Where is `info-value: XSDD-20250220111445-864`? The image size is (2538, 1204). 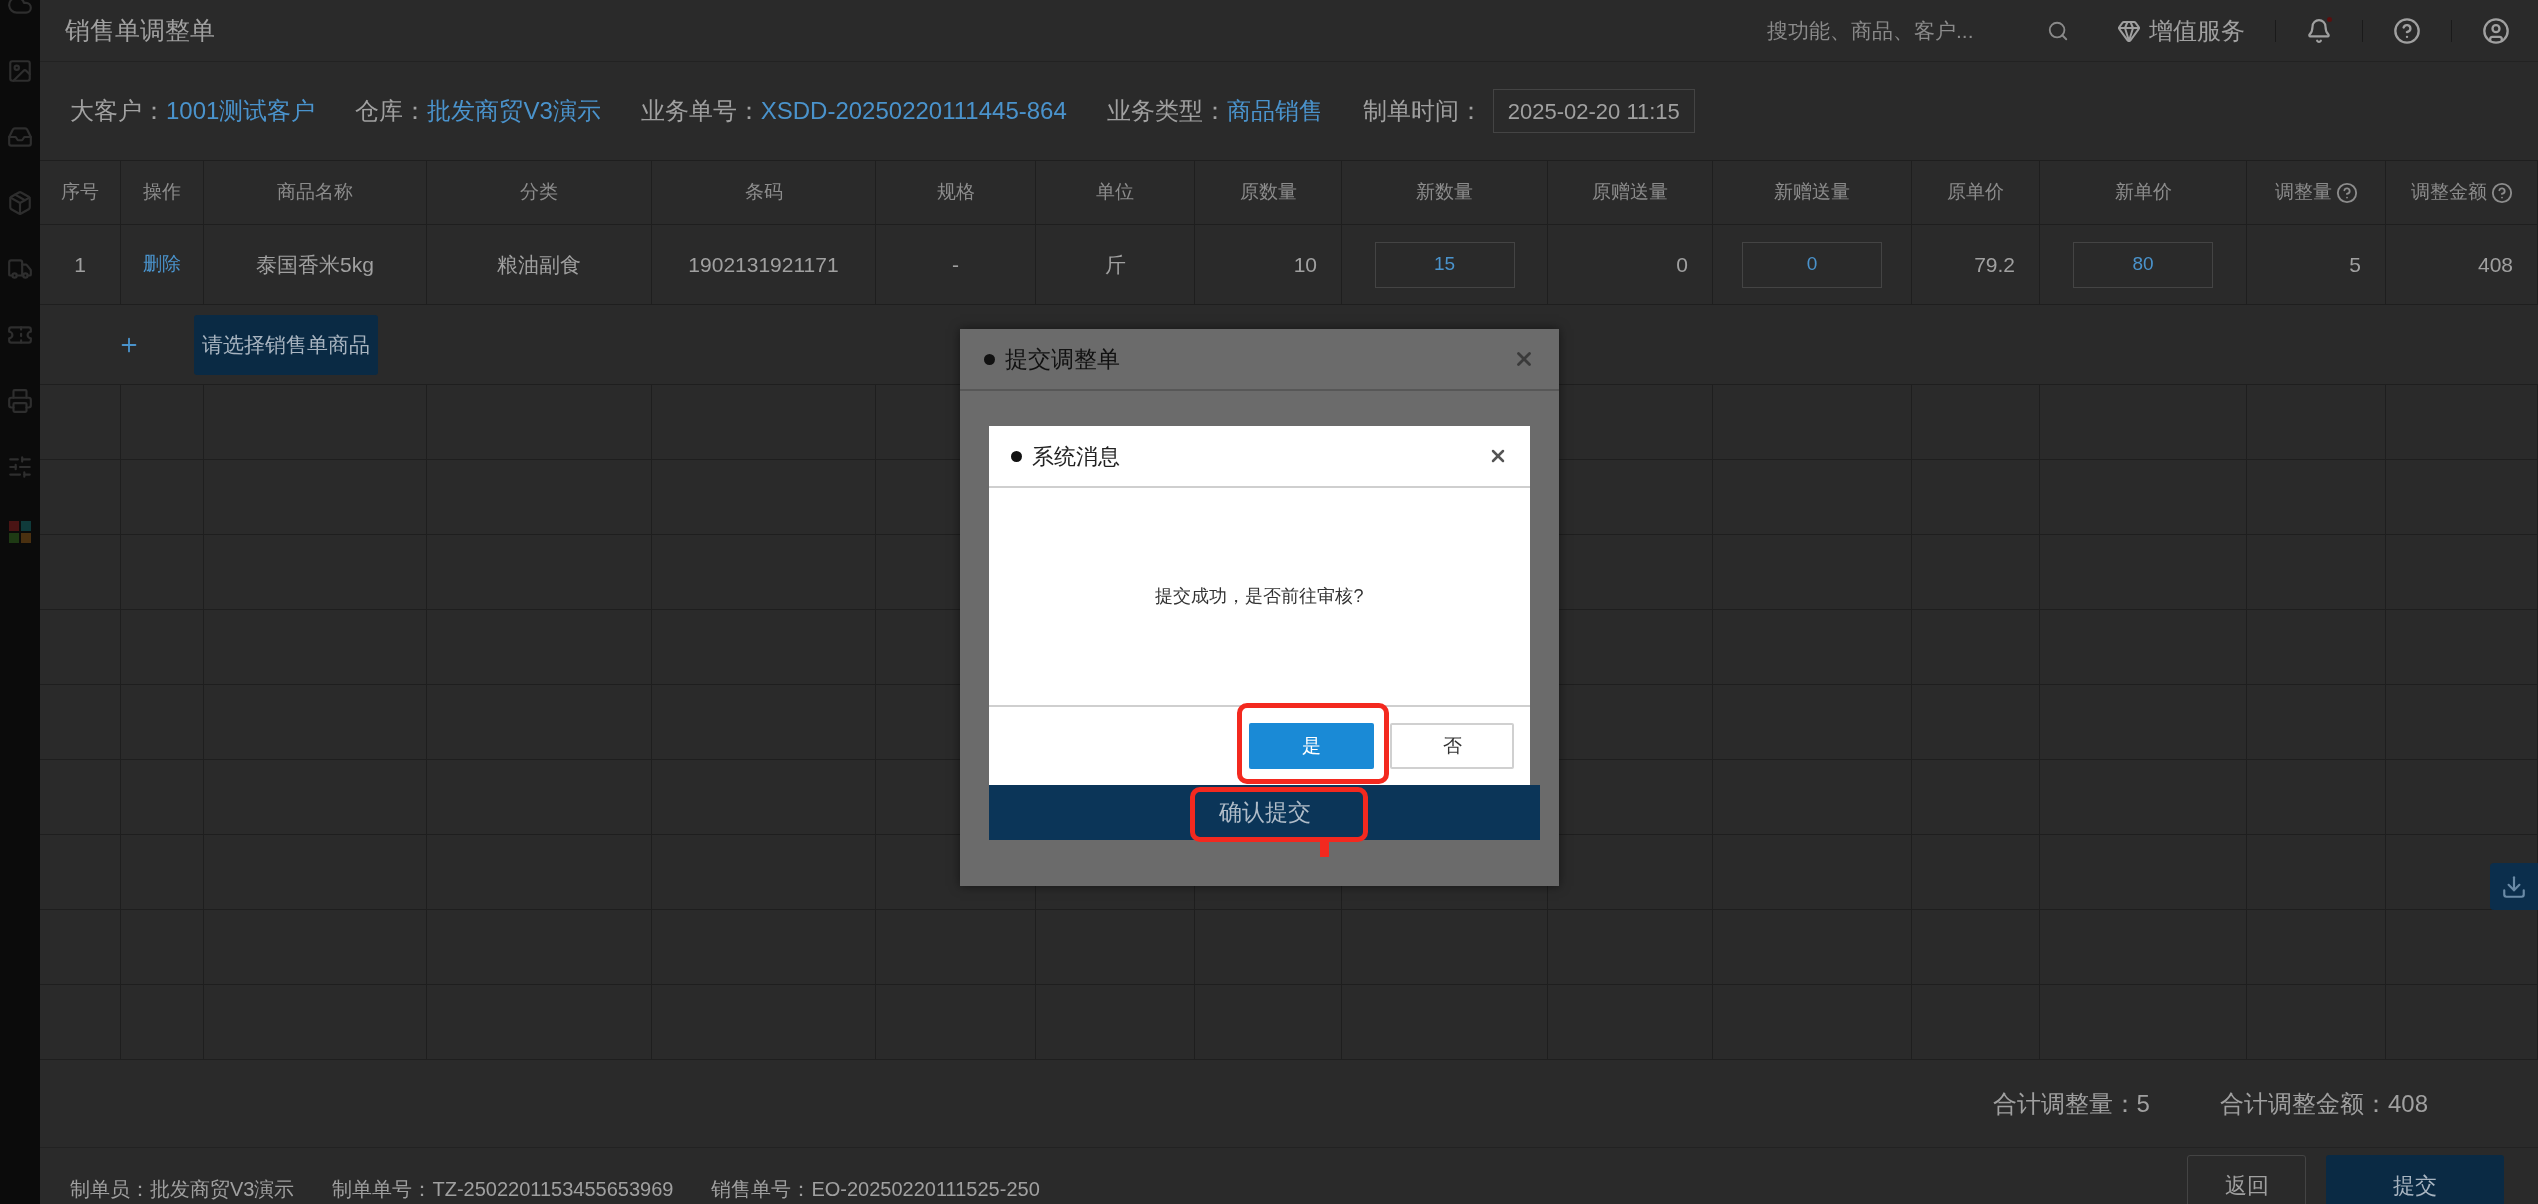
info-value: XSDD-20250220111445-864 is located at coordinates (913, 111).